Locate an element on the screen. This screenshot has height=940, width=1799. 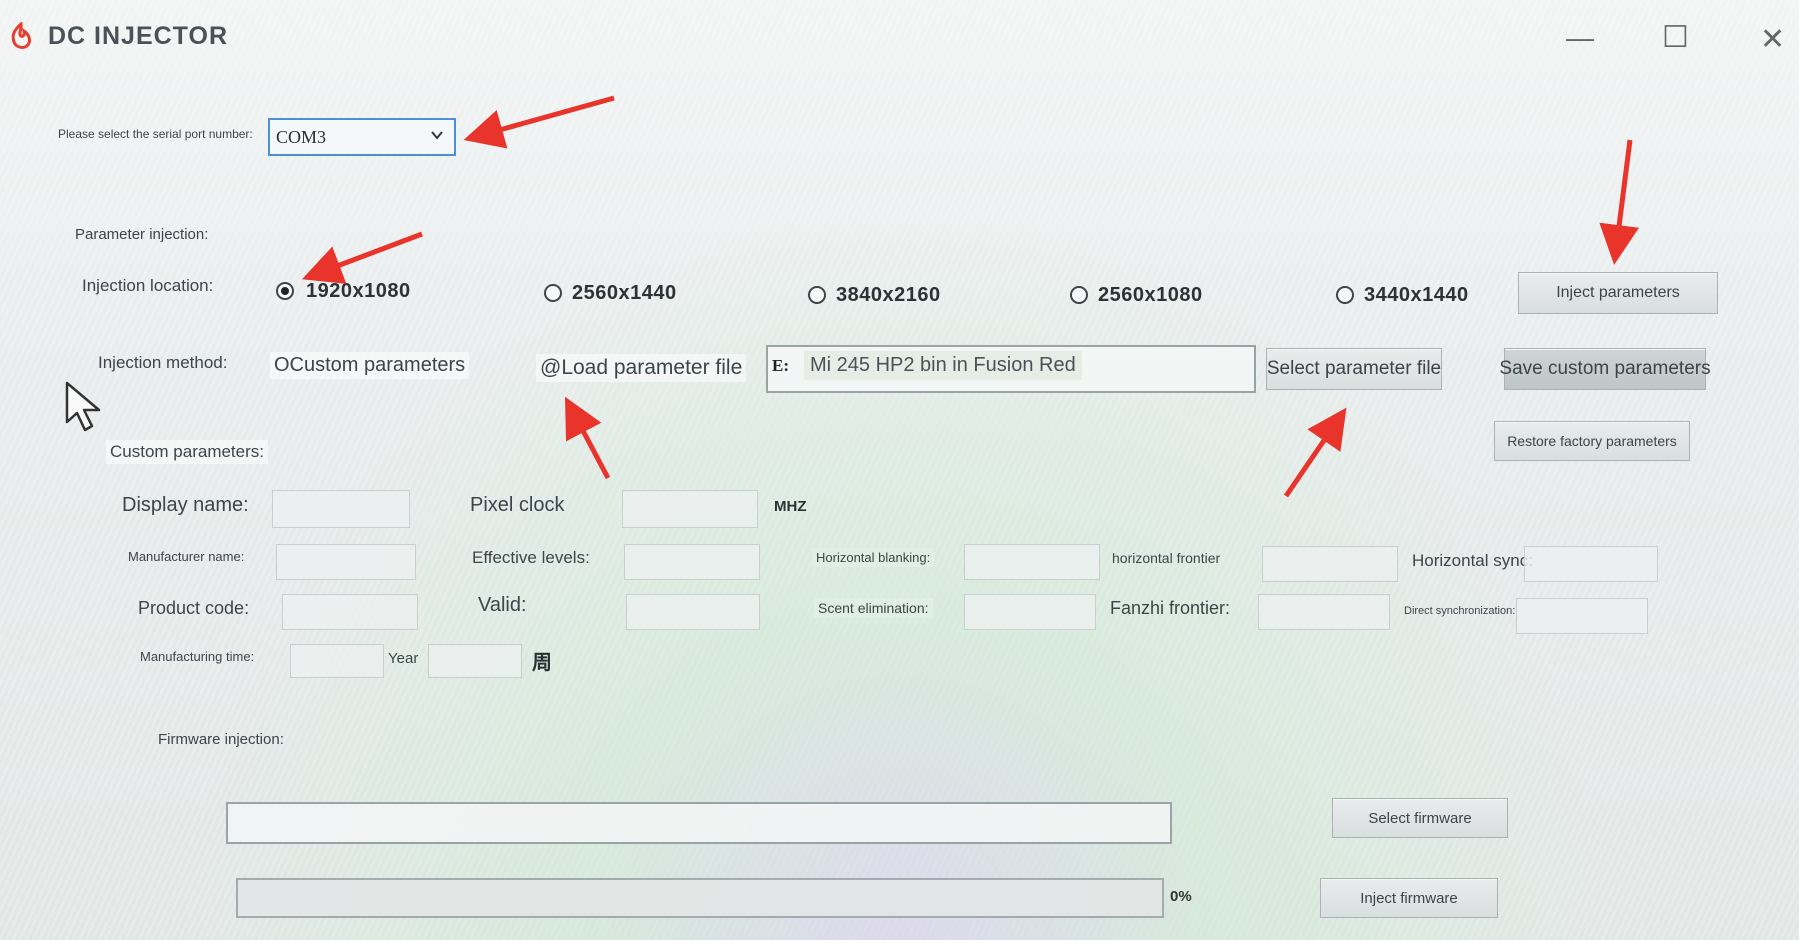
horizontal-sync-input is located at coordinates (1591, 564).